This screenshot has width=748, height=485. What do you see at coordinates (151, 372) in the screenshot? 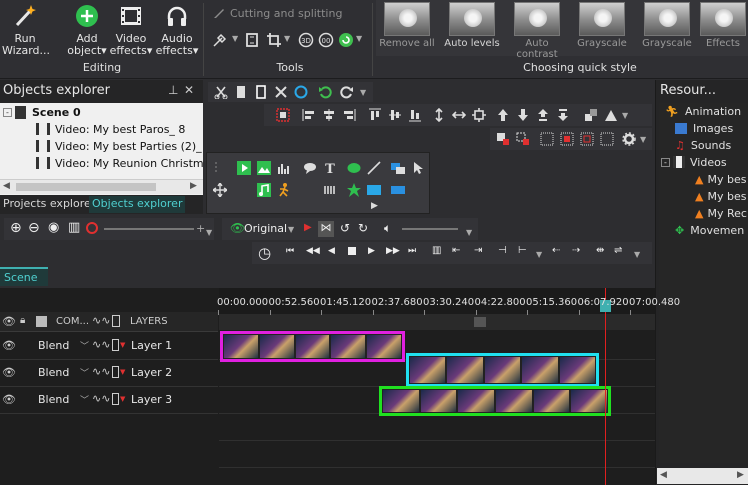
I see `layer-name: Layer 2` at bounding box center [151, 372].